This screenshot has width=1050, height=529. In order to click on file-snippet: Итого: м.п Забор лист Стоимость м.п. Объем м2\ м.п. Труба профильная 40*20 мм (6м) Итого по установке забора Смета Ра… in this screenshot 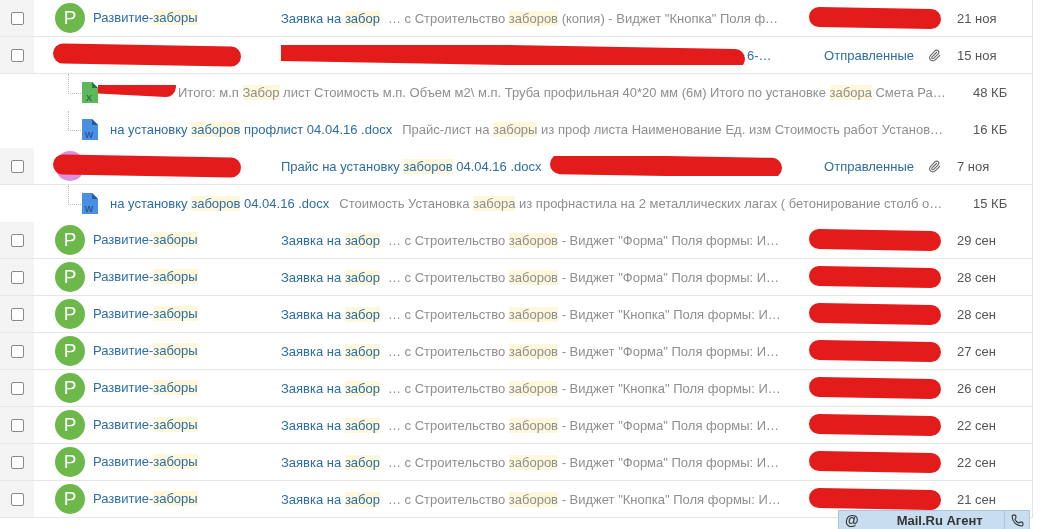, I will do `click(562, 92)`.